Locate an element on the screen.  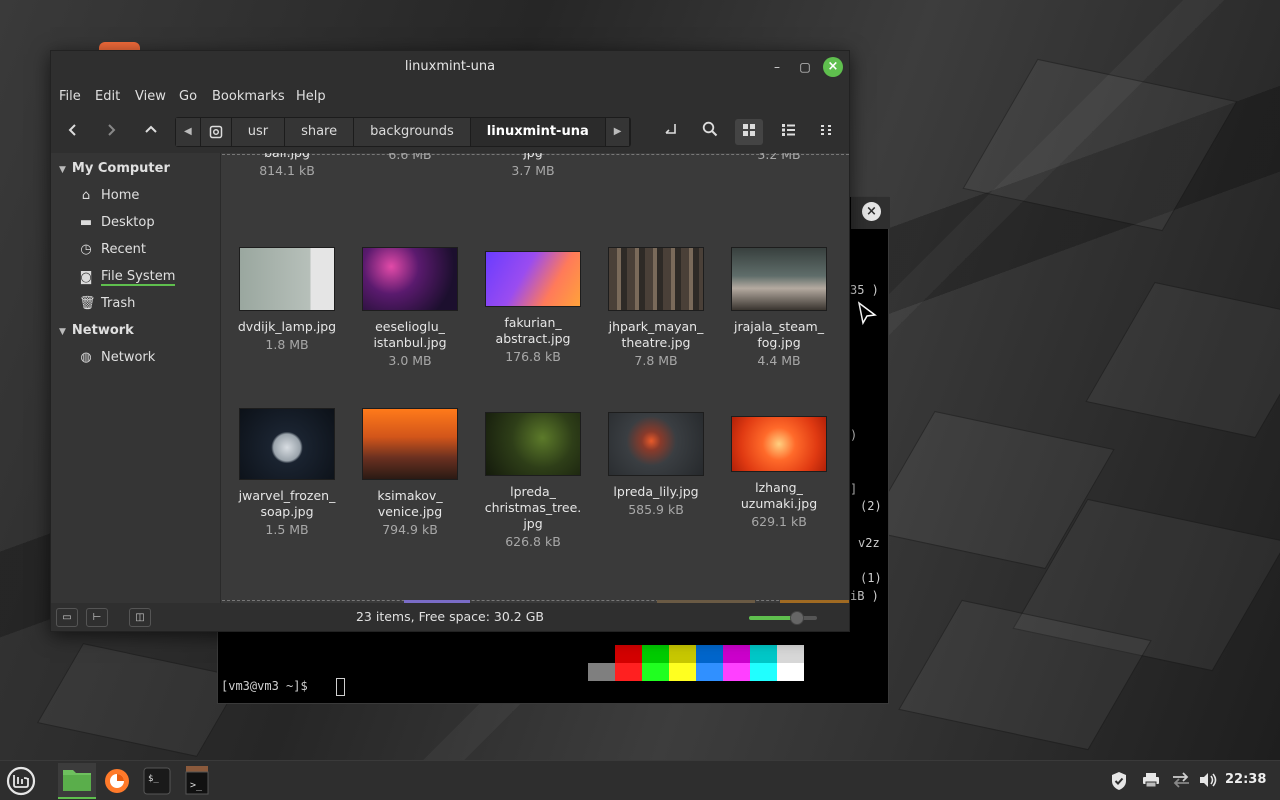
file-name: jwarvel_frozen_ soap.jpg is located at coordinates (287, 503).